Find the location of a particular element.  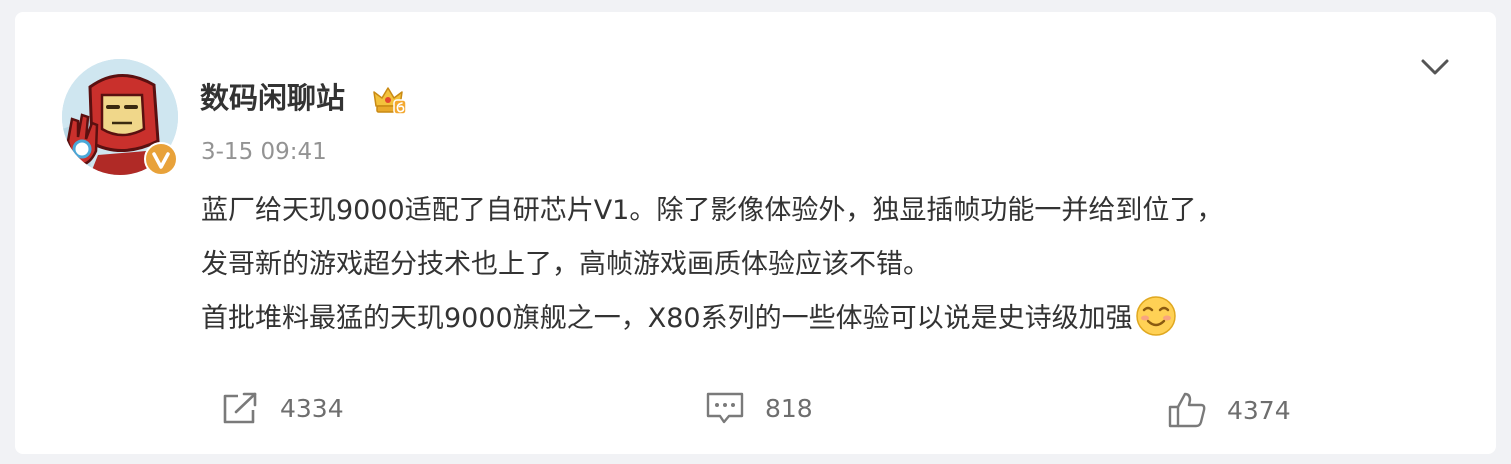

thumbs-up-icon is located at coordinates (1187, 410).